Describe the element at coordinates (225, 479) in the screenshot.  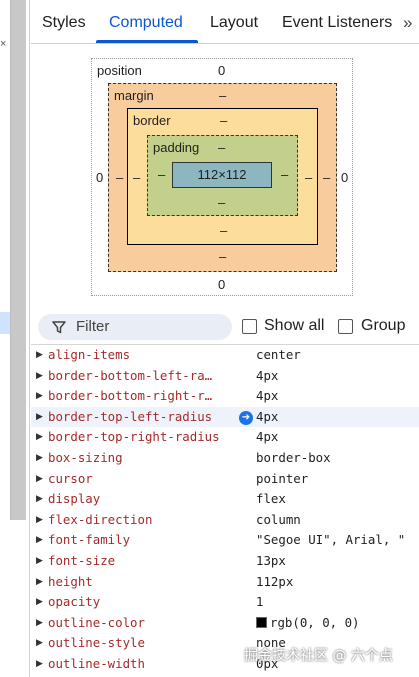
I see `property-row: ▶ cursor pointer` at that location.